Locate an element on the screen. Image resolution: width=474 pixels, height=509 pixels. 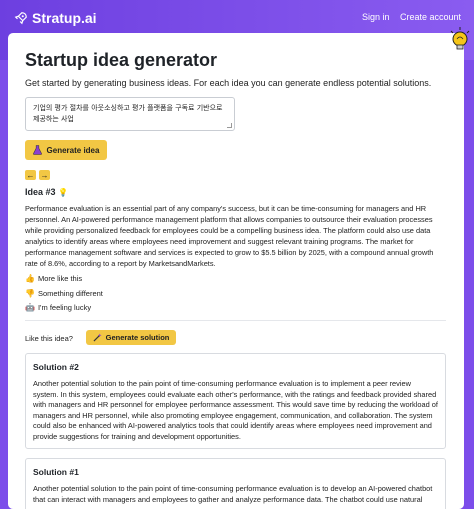
idea-heading: Idea #3 💡 is located at coordinates (46, 192).